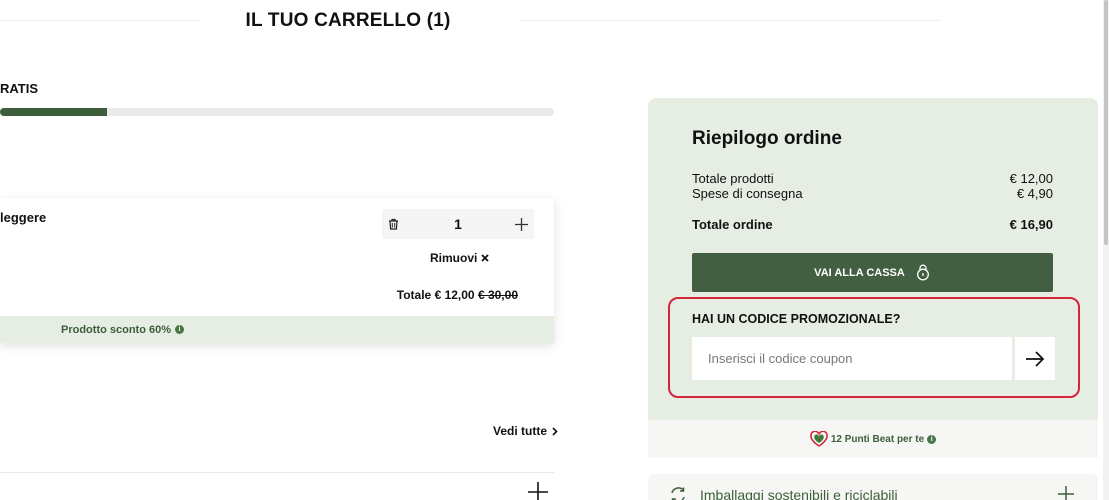  I want to click on increase-quantity-button, so click(521, 224).